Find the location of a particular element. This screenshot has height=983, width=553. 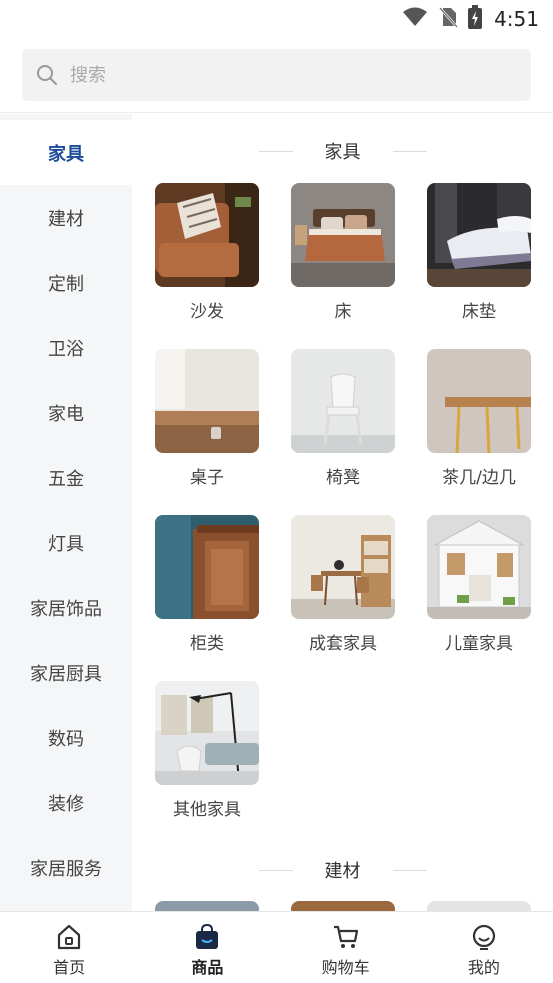

section-title: 家具 is located at coordinates (342, 152).